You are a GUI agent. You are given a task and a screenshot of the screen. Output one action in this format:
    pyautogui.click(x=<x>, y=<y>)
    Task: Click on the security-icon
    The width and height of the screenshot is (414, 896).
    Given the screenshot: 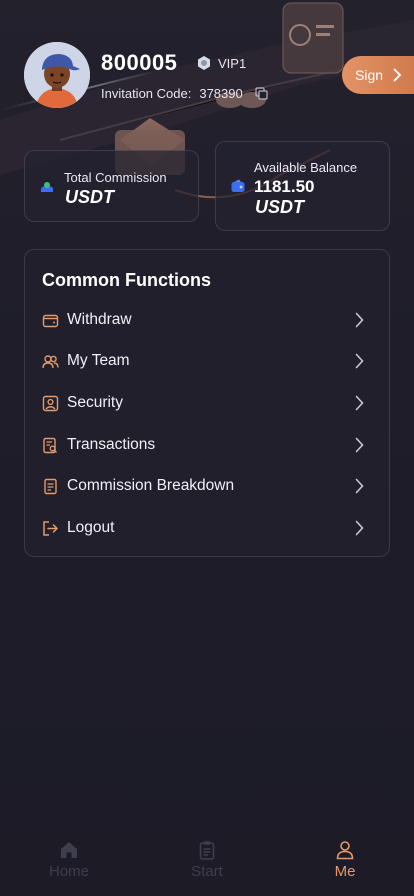 What is the action you would take?
    pyautogui.click(x=50, y=403)
    